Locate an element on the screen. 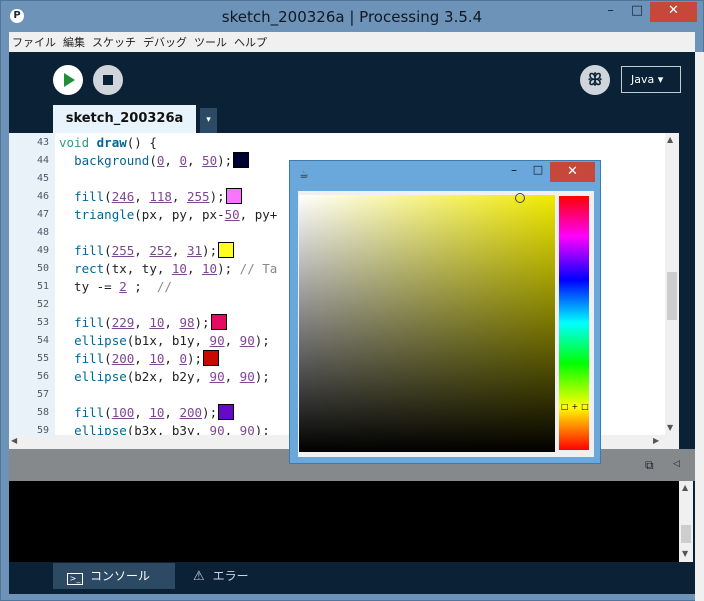 The width and height of the screenshot is (704, 601). toolbar: ꕥ Java ▾ is located at coordinates (352, 78).